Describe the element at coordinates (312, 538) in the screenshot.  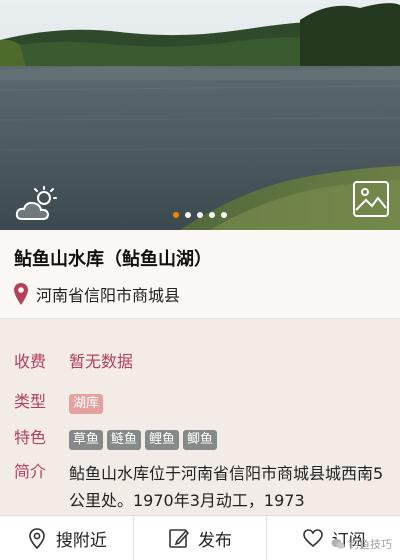
I see `heart-icon` at that location.